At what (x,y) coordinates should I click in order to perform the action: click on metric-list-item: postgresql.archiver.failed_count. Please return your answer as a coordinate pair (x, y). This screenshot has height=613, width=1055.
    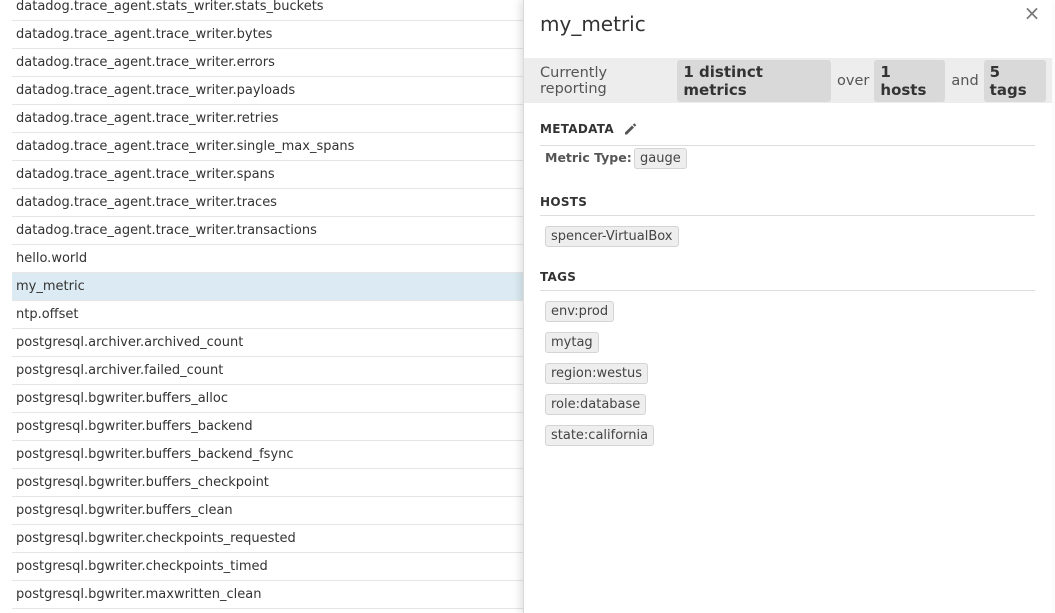
    Looking at the image, I should click on (272, 371).